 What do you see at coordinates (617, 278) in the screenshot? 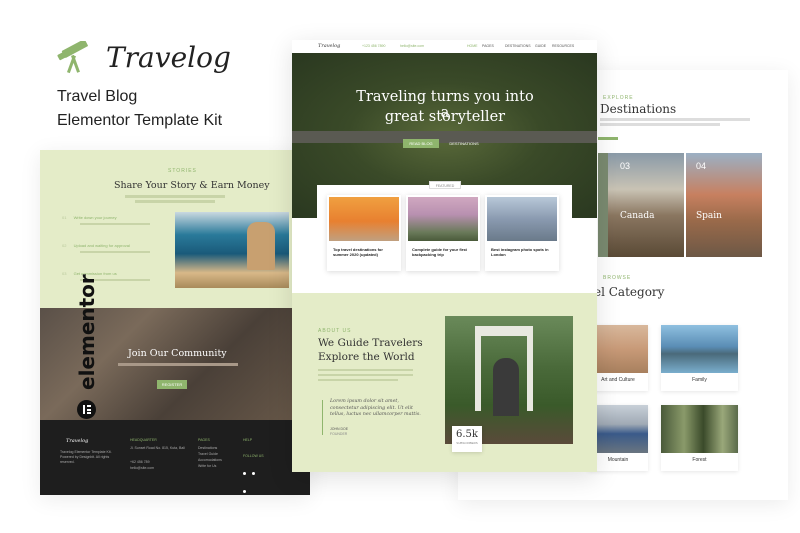
I see `category-label: BROWSE` at bounding box center [617, 278].